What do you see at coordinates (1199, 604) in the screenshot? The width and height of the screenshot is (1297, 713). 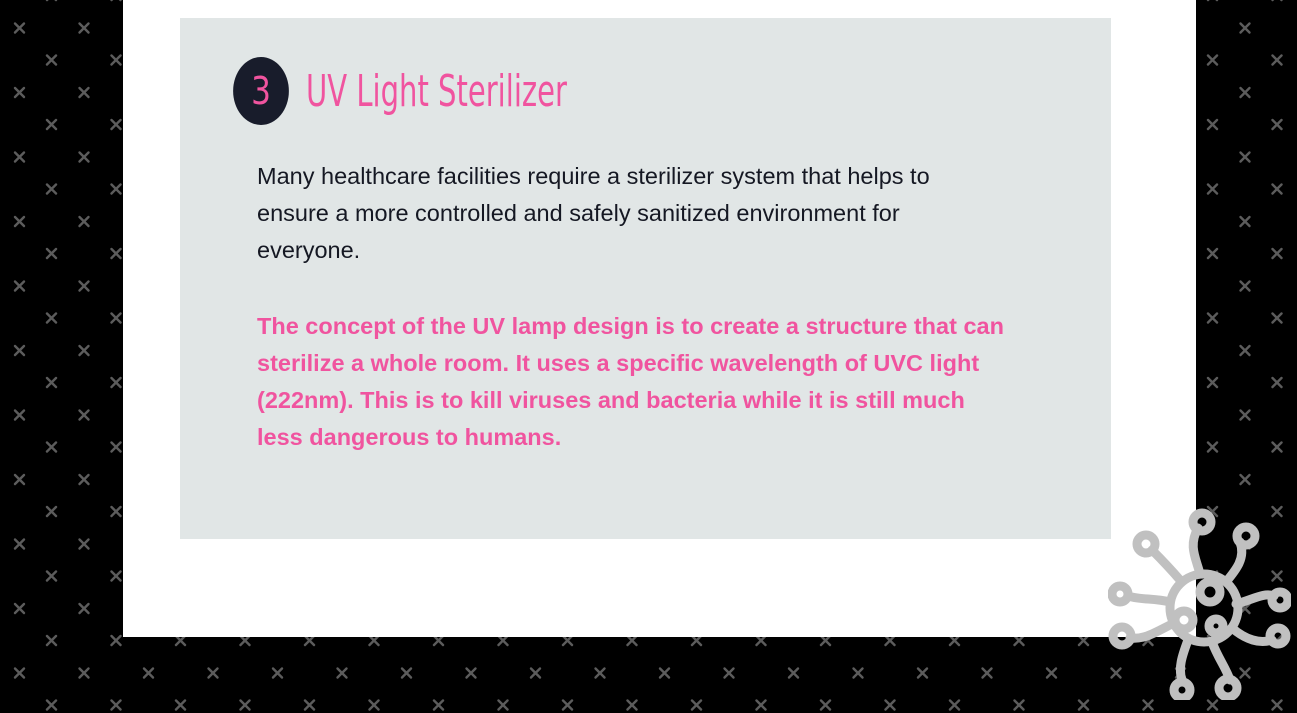 I see `virus-icon` at bounding box center [1199, 604].